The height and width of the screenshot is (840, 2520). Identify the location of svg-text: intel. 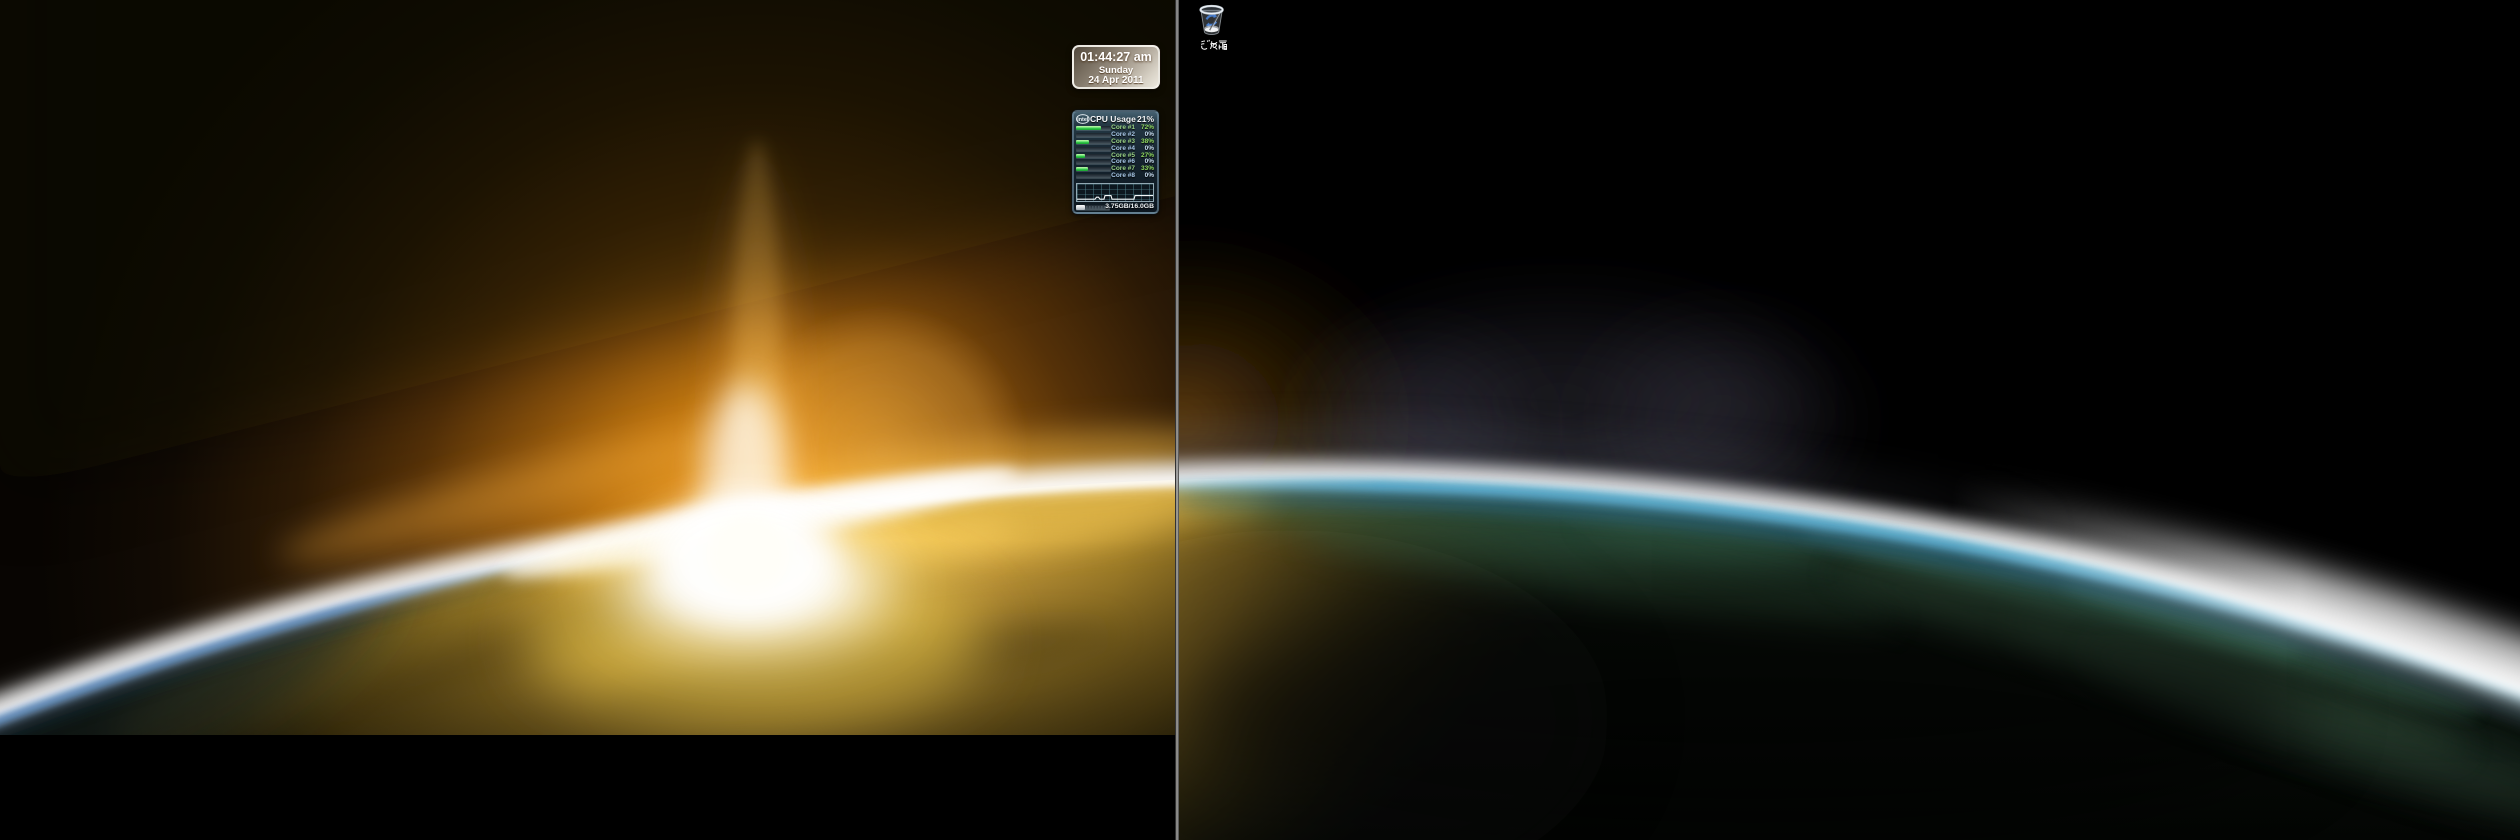
(1083, 120).